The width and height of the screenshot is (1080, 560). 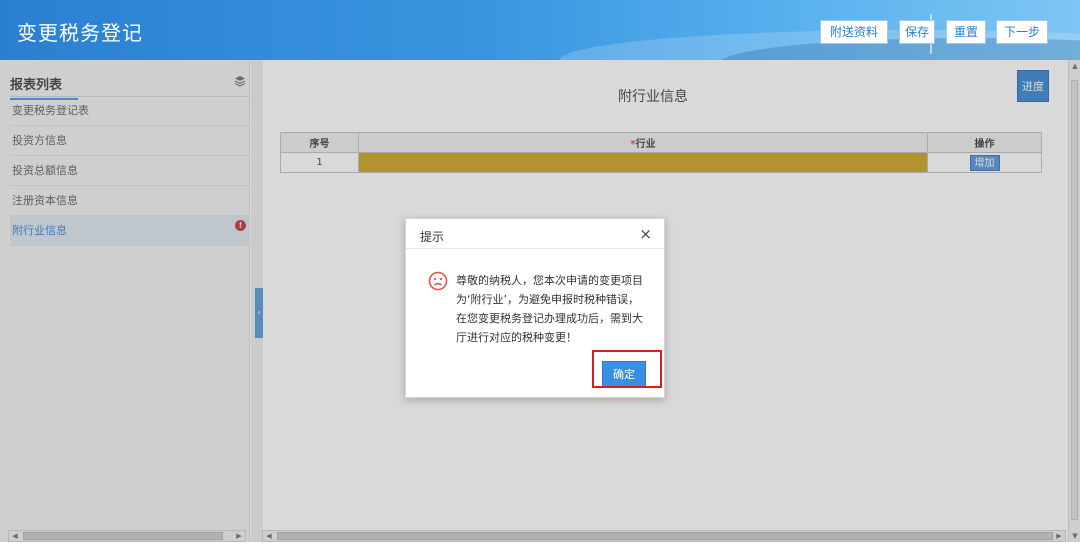 I want to click on dialog-title: 提示, so click(x=432, y=237).